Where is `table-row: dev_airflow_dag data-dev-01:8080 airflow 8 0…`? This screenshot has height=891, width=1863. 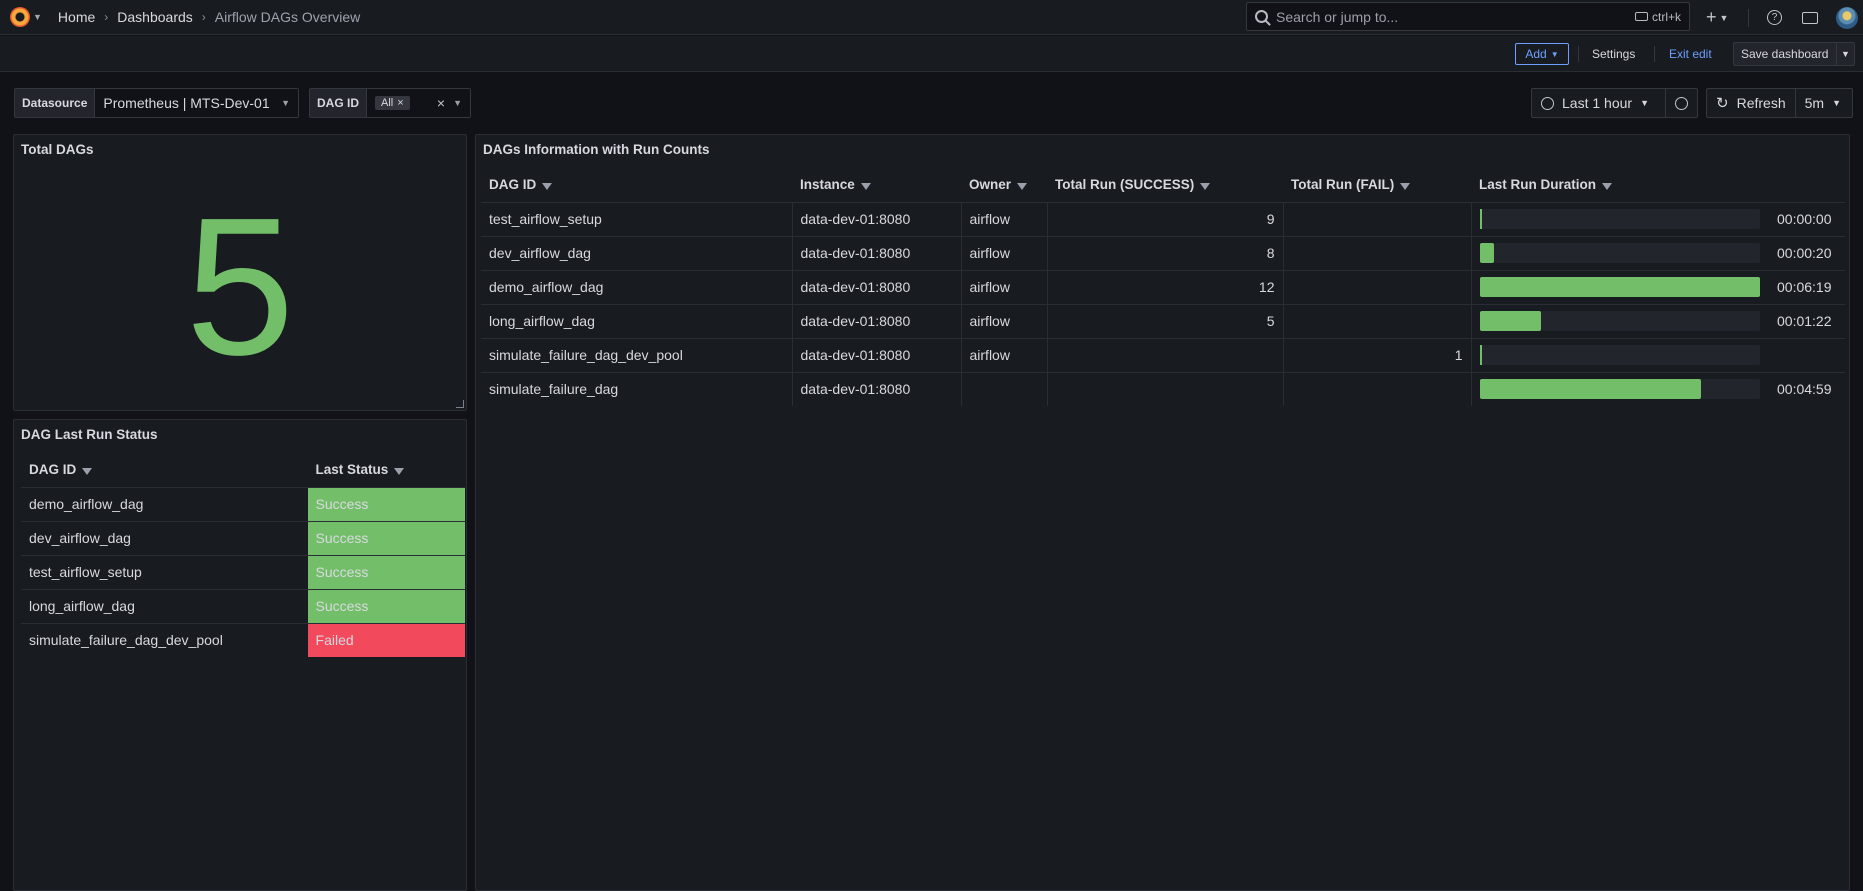 table-row: dev_airflow_dag data-dev-01:8080 airflow 8 0… is located at coordinates (1163, 252).